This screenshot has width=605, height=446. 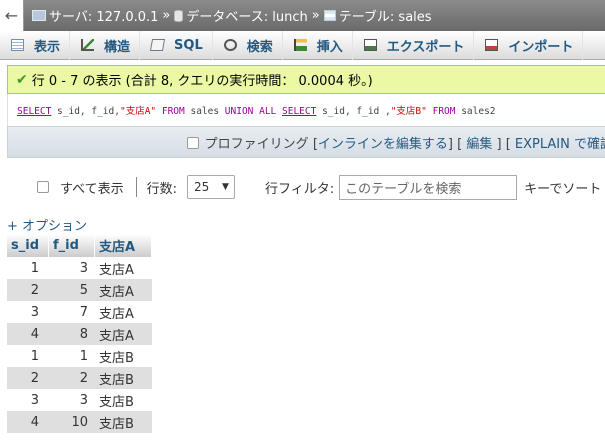 I want to click on sql-string: "支店B", so click(x=408, y=111).